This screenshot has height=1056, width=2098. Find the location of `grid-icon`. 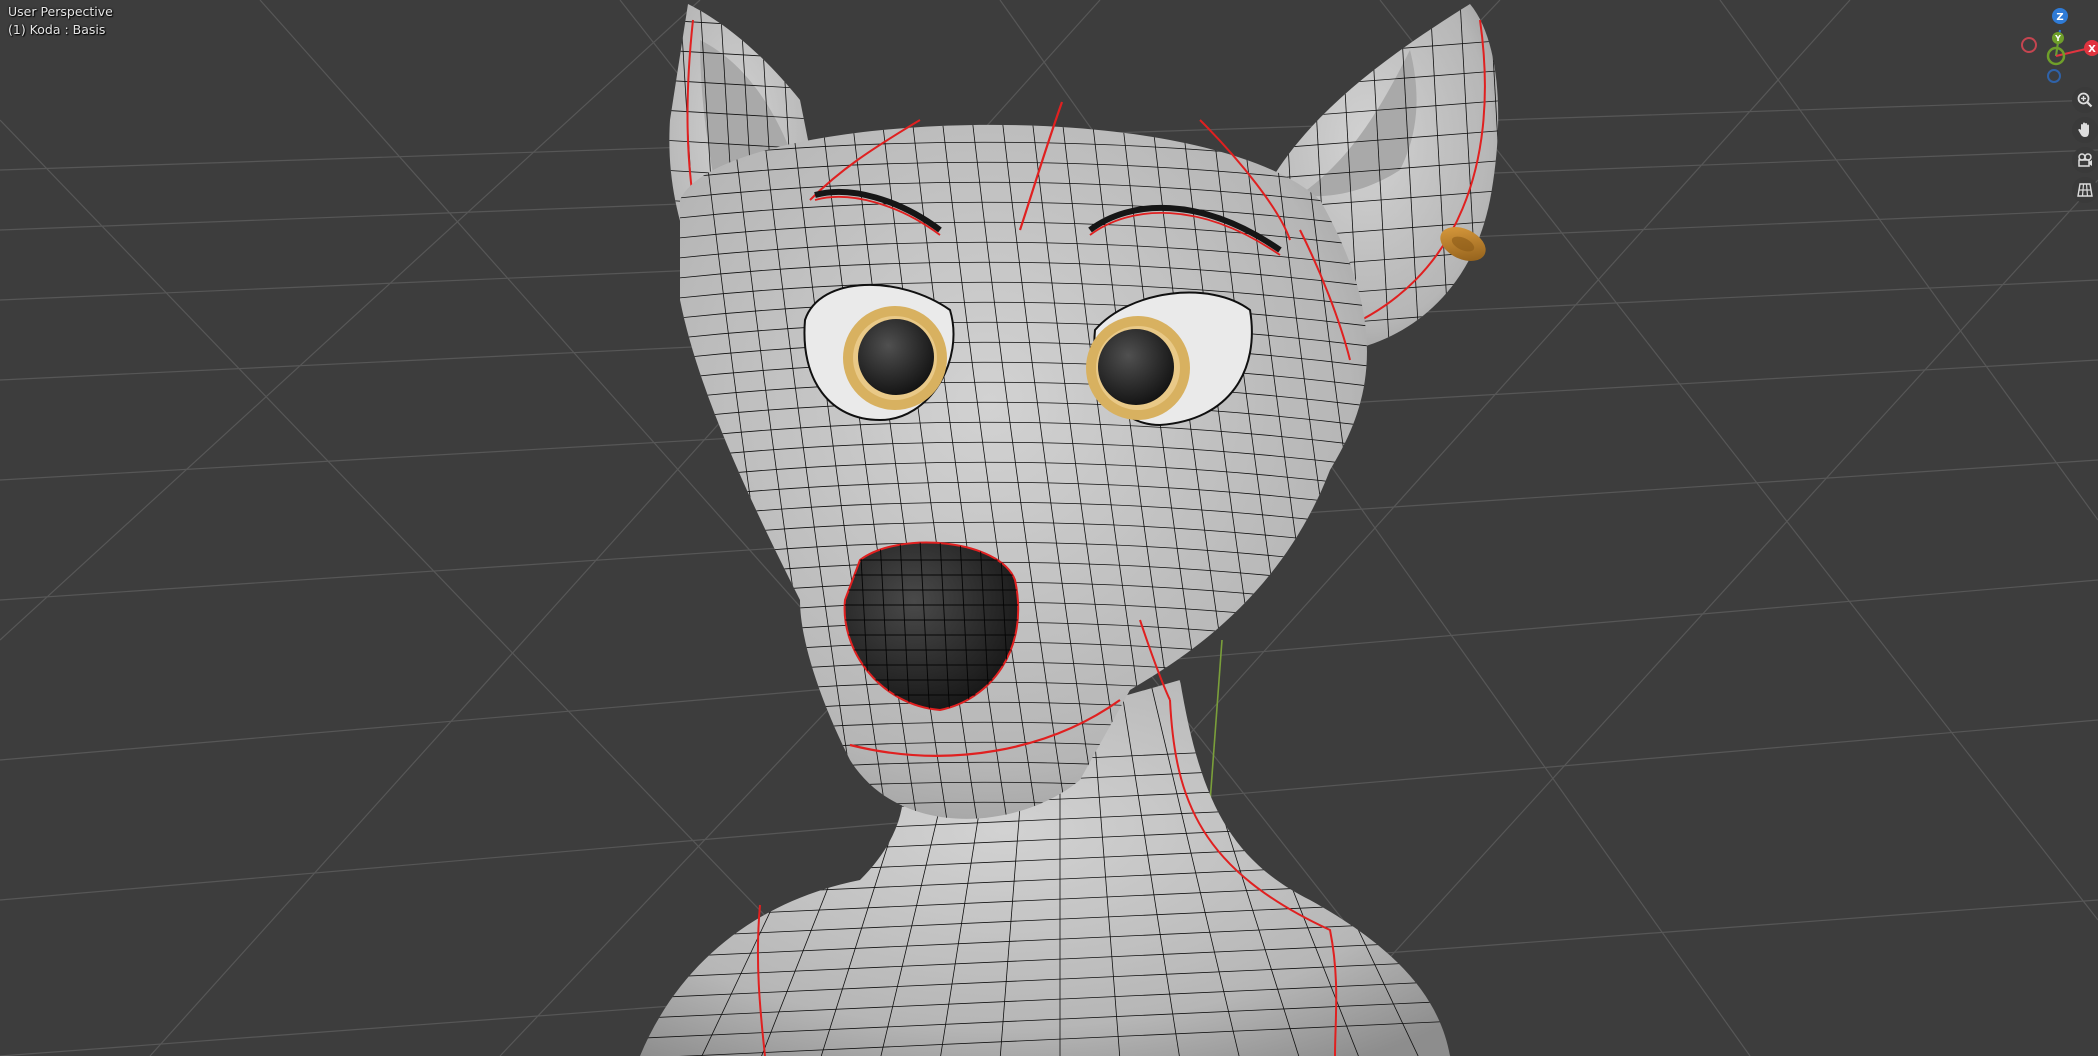

grid-icon is located at coordinates (2085, 190).